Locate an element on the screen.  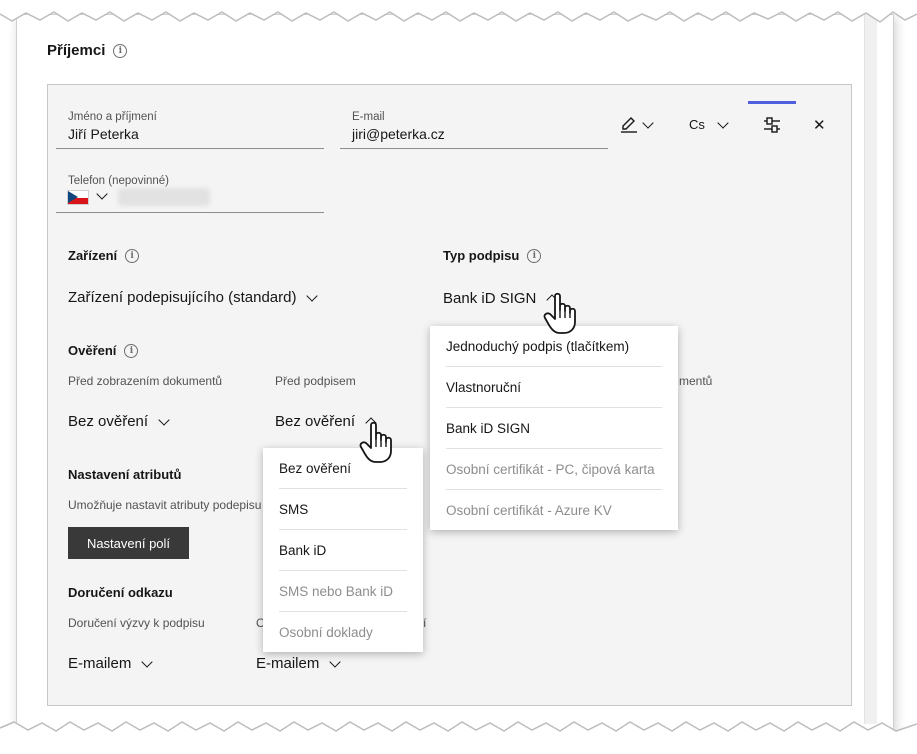
email-field-label: E-mail is located at coordinates (368, 117).